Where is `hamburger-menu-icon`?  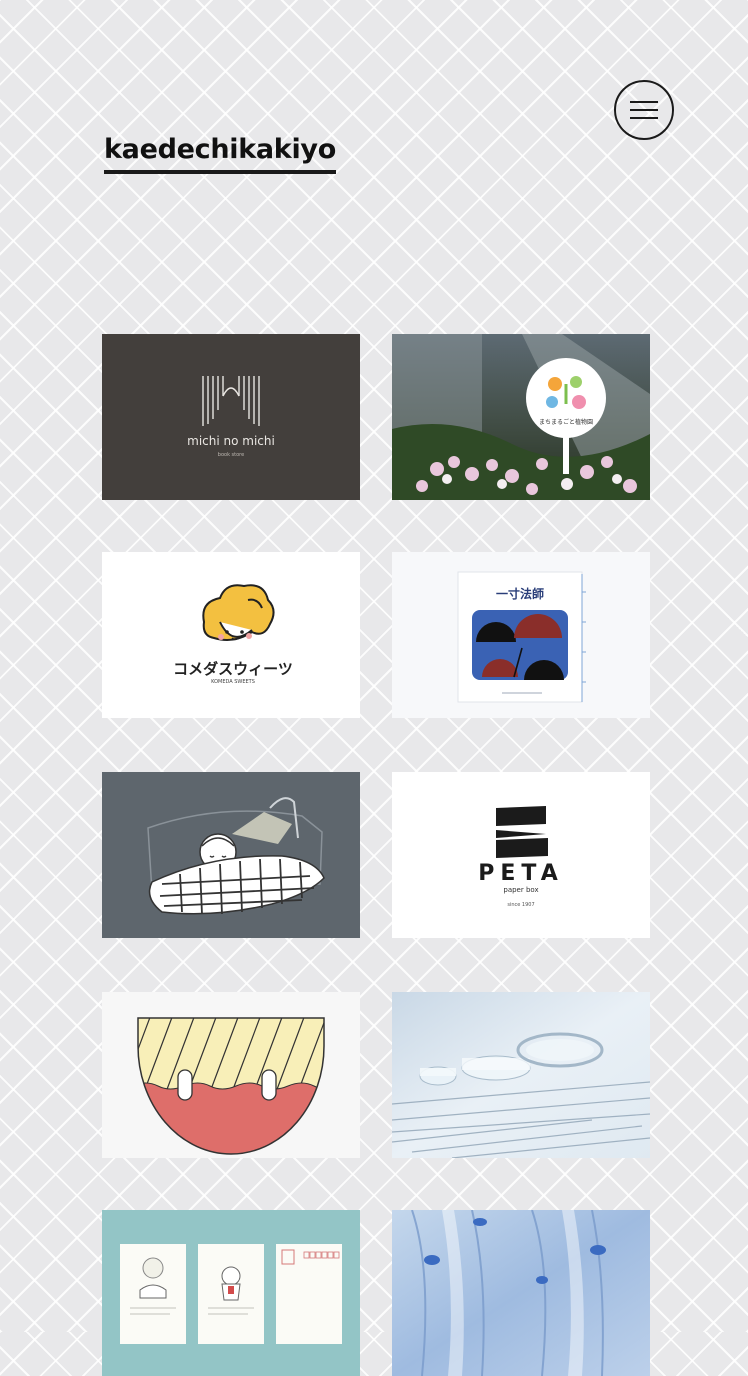 hamburger-menu-icon is located at coordinates (644, 110).